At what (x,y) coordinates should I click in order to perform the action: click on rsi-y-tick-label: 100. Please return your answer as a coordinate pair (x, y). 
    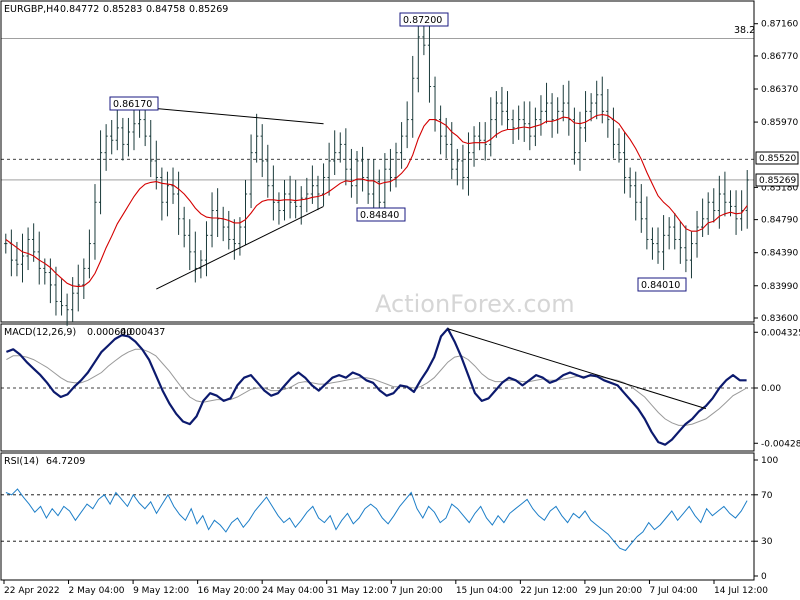
    Looking at the image, I should click on (769, 461).